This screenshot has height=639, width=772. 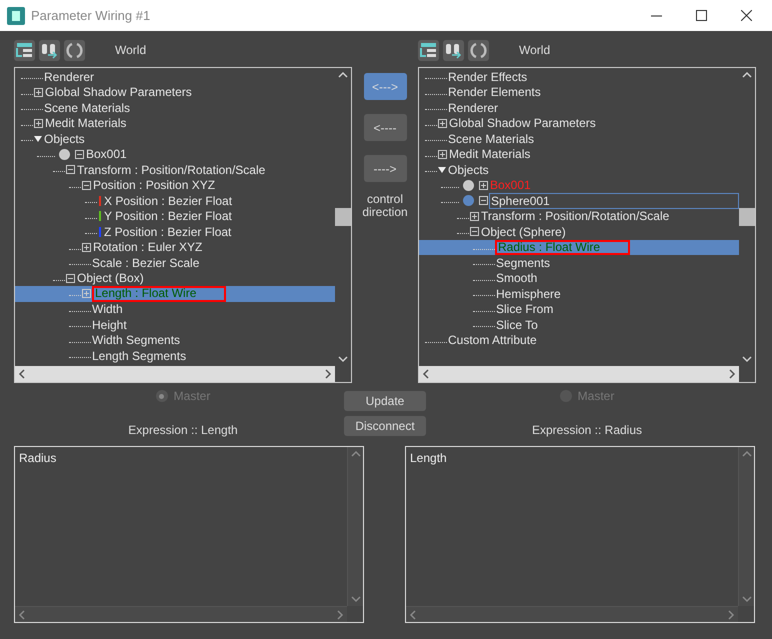 I want to click on tree-item: Smooth, so click(x=516, y=278).